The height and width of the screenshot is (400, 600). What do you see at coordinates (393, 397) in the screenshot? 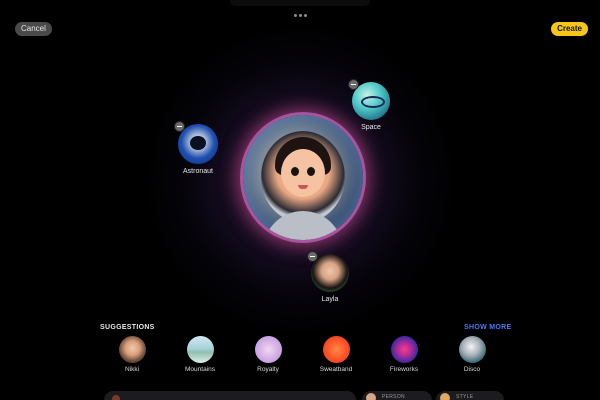
I see `person-caption: PERSON` at bounding box center [393, 397].